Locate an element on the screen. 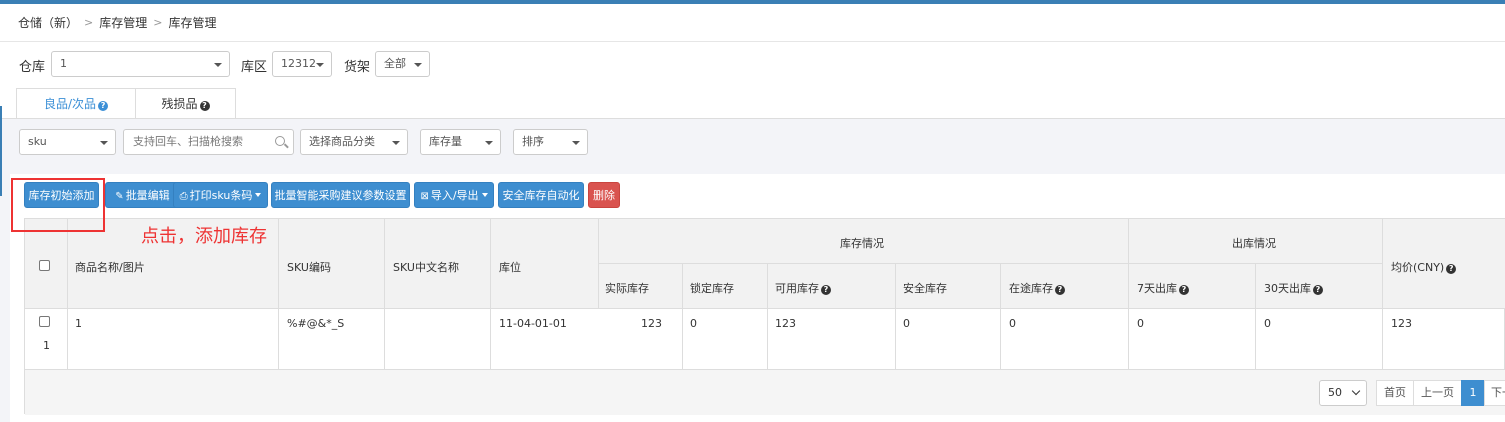 The height and width of the screenshot is (422, 1505). header-stock-group: 库存情况 is located at coordinates (862, 243).